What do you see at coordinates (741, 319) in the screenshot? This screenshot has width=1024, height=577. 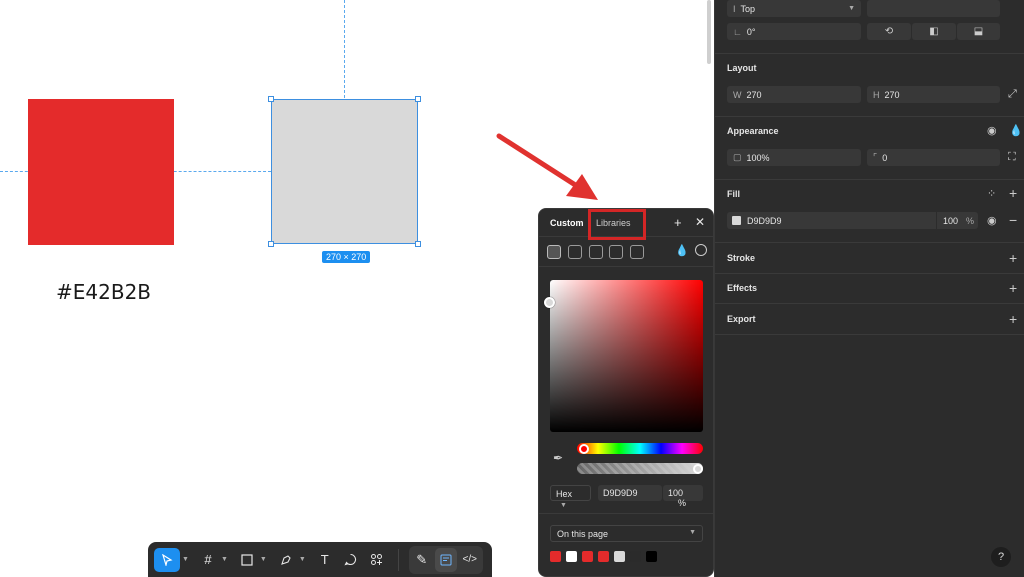 I see `export-section-title: Export` at bounding box center [741, 319].